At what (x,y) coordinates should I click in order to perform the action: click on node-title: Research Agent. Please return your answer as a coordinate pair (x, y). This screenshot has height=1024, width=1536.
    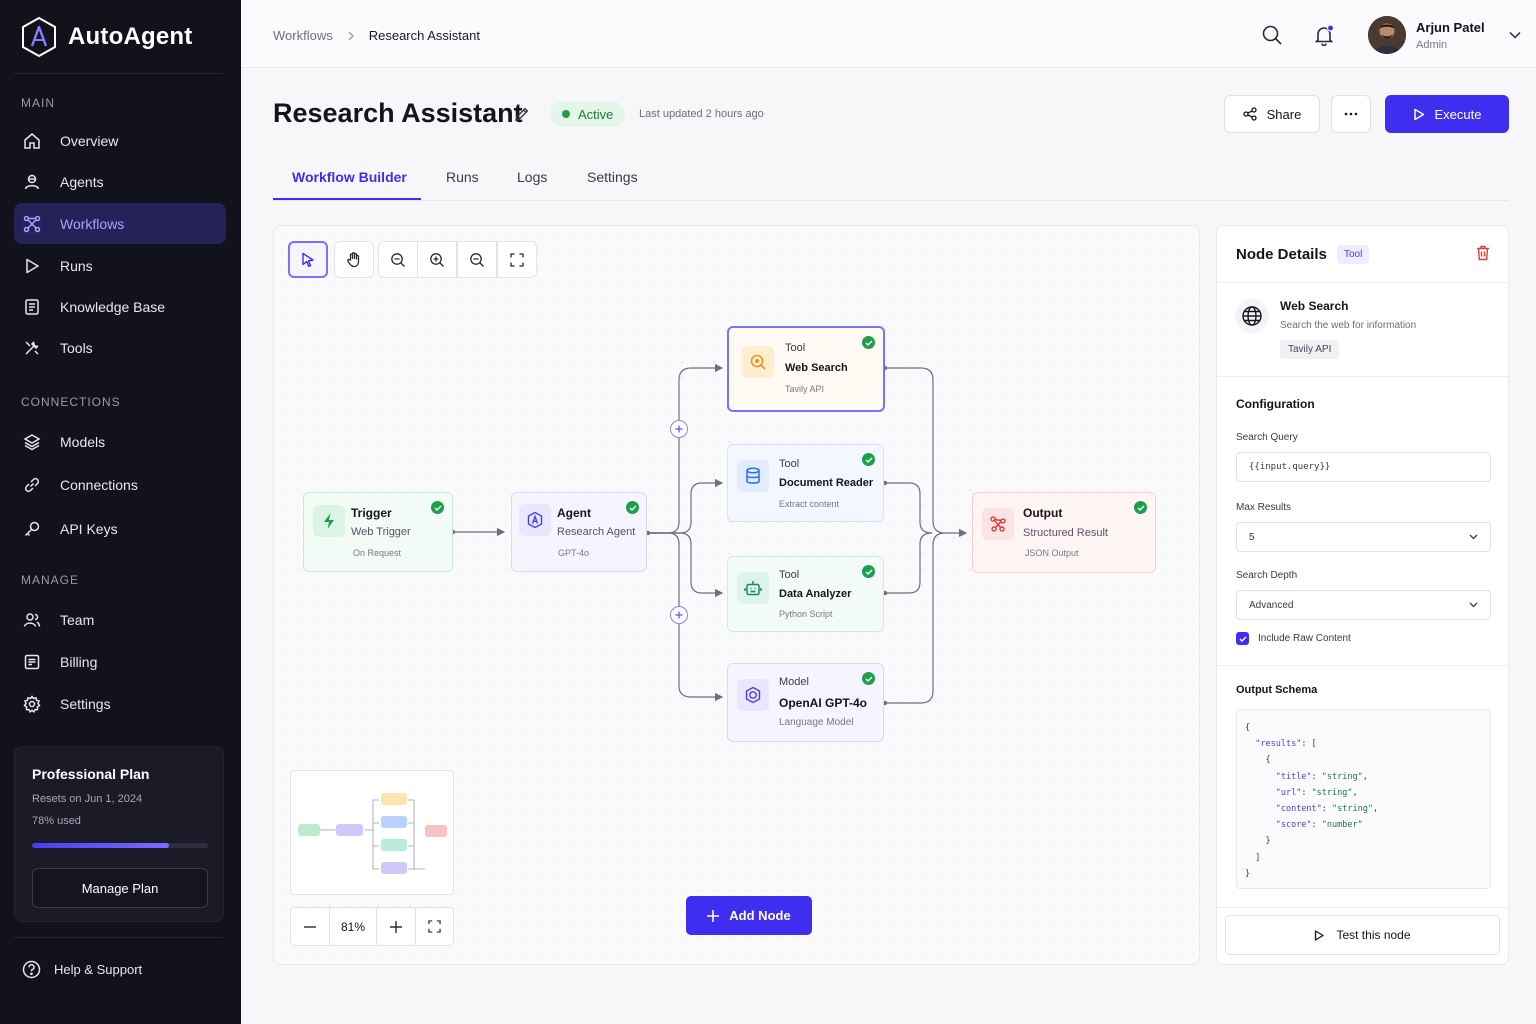
    Looking at the image, I should click on (596, 532).